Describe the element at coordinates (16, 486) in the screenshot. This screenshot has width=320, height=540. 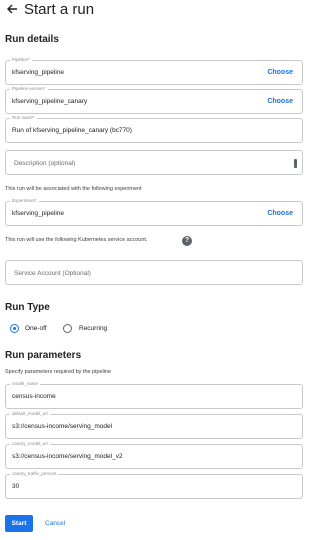
I see `param-value: 30` at that location.